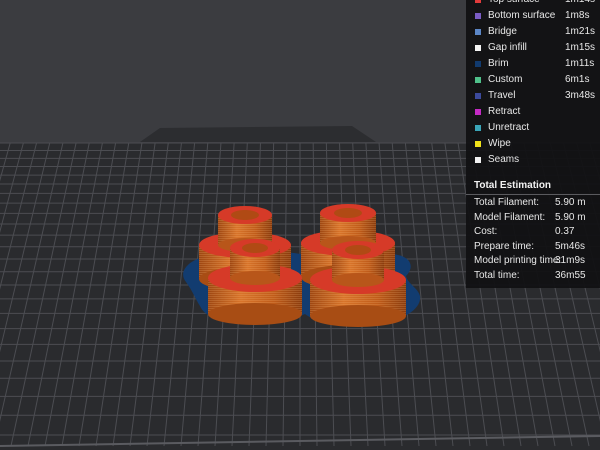  What do you see at coordinates (502, 95) in the screenshot?
I see `legend-label: Travel` at bounding box center [502, 95].